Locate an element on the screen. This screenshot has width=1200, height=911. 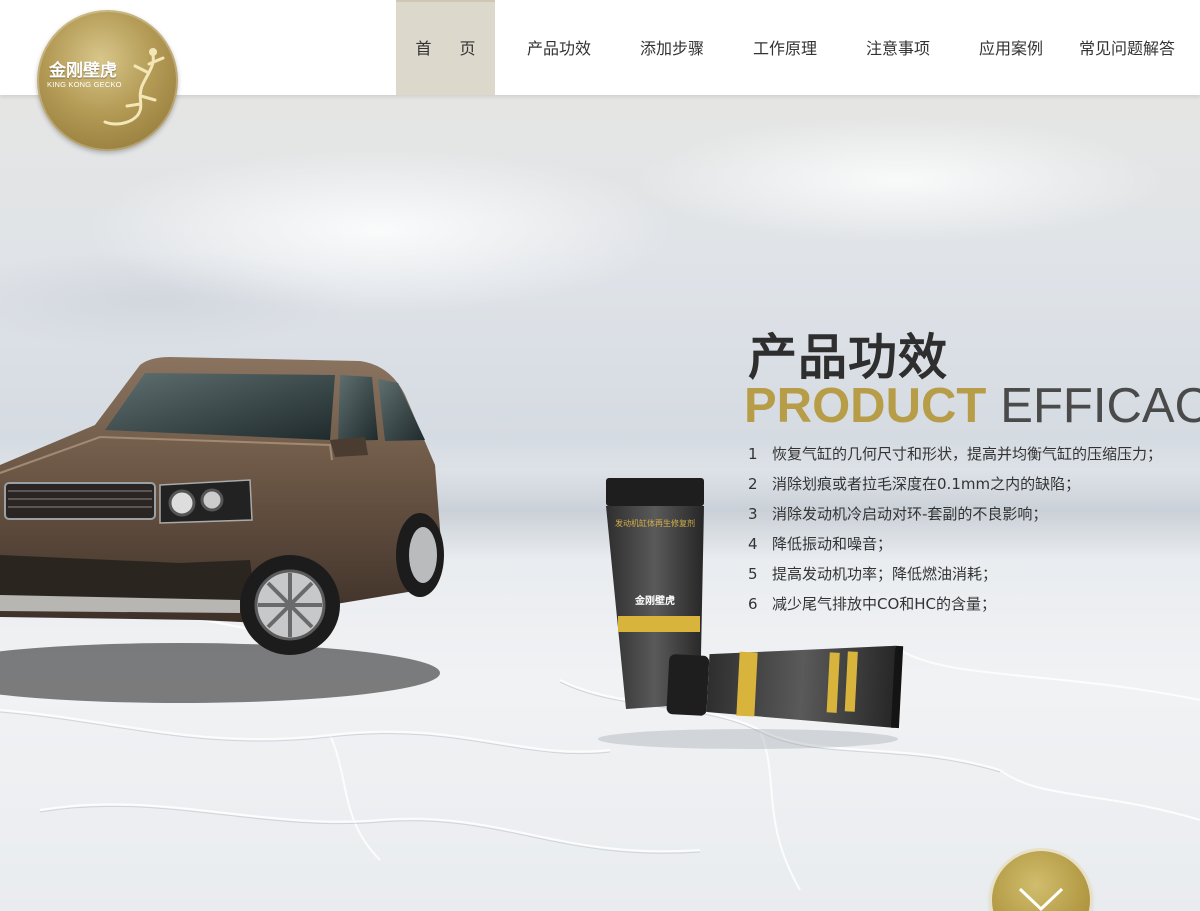
nav-item-efficacy: 产品功效 is located at coordinates (559, 47).